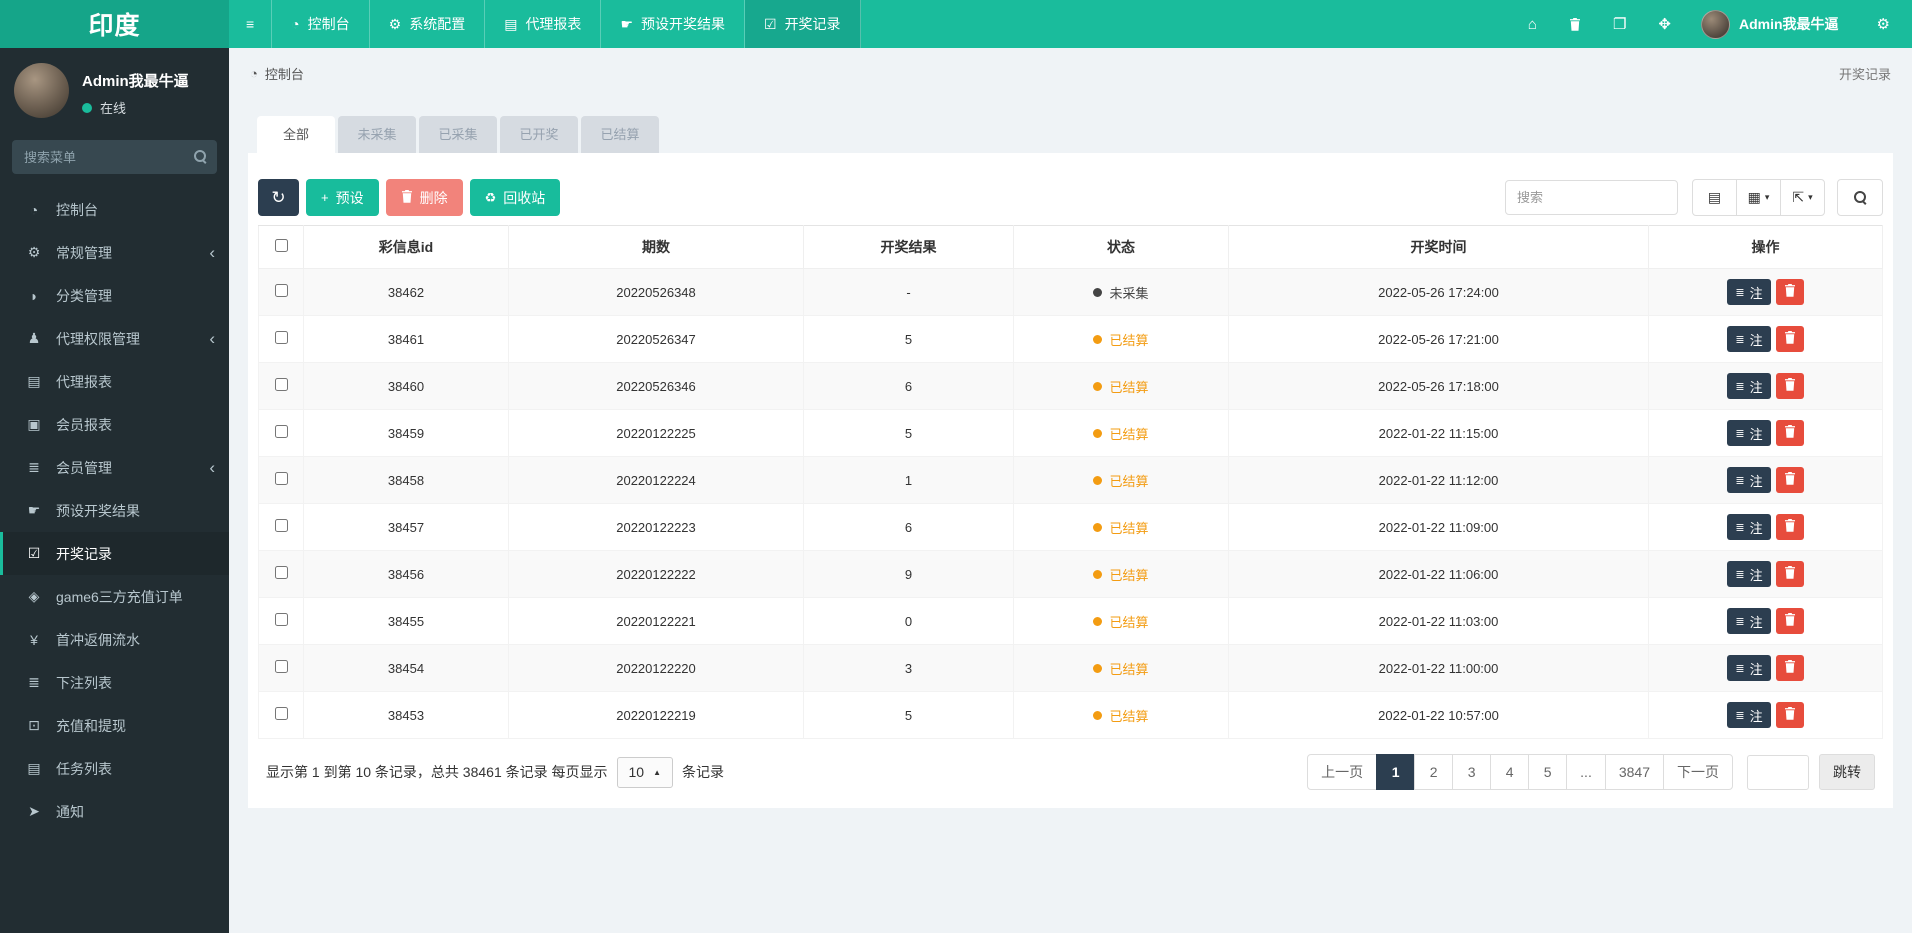 The image size is (1912, 933). What do you see at coordinates (1770, 24) in the screenshot?
I see `user-menu: Admin我最牛逼` at bounding box center [1770, 24].